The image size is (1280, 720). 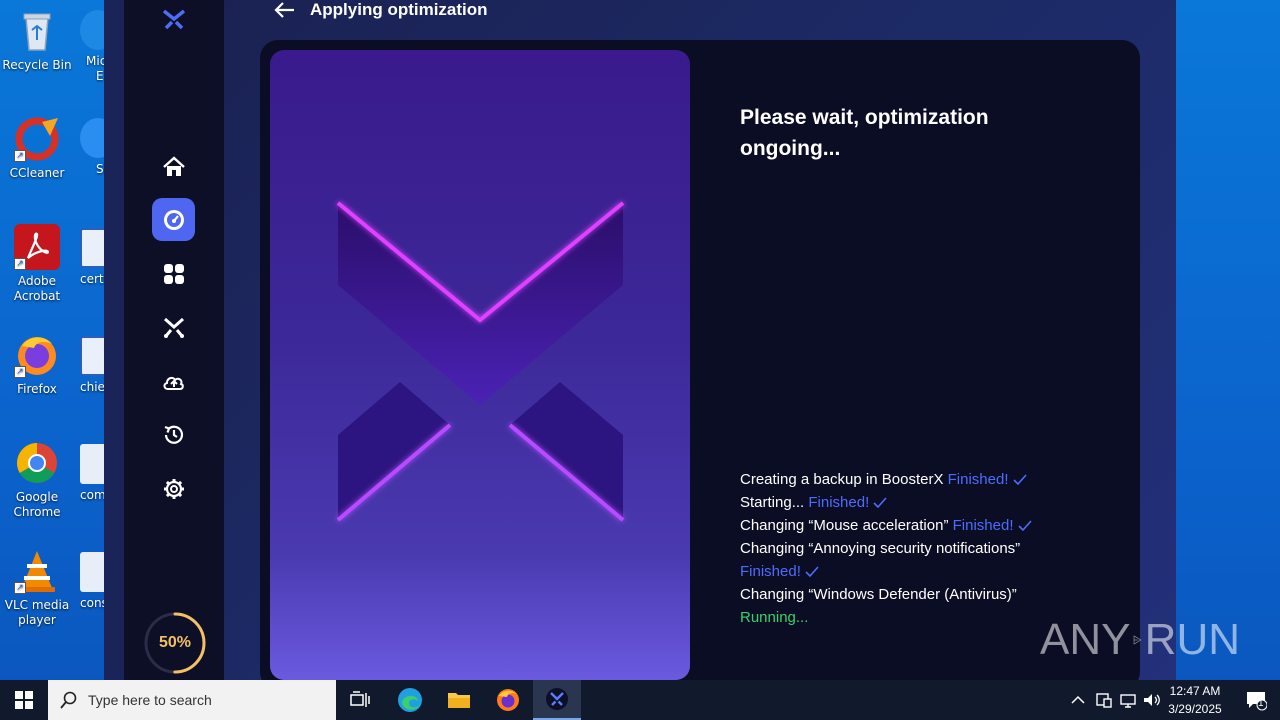 I want to click on task-view-button, so click(x=360, y=700).